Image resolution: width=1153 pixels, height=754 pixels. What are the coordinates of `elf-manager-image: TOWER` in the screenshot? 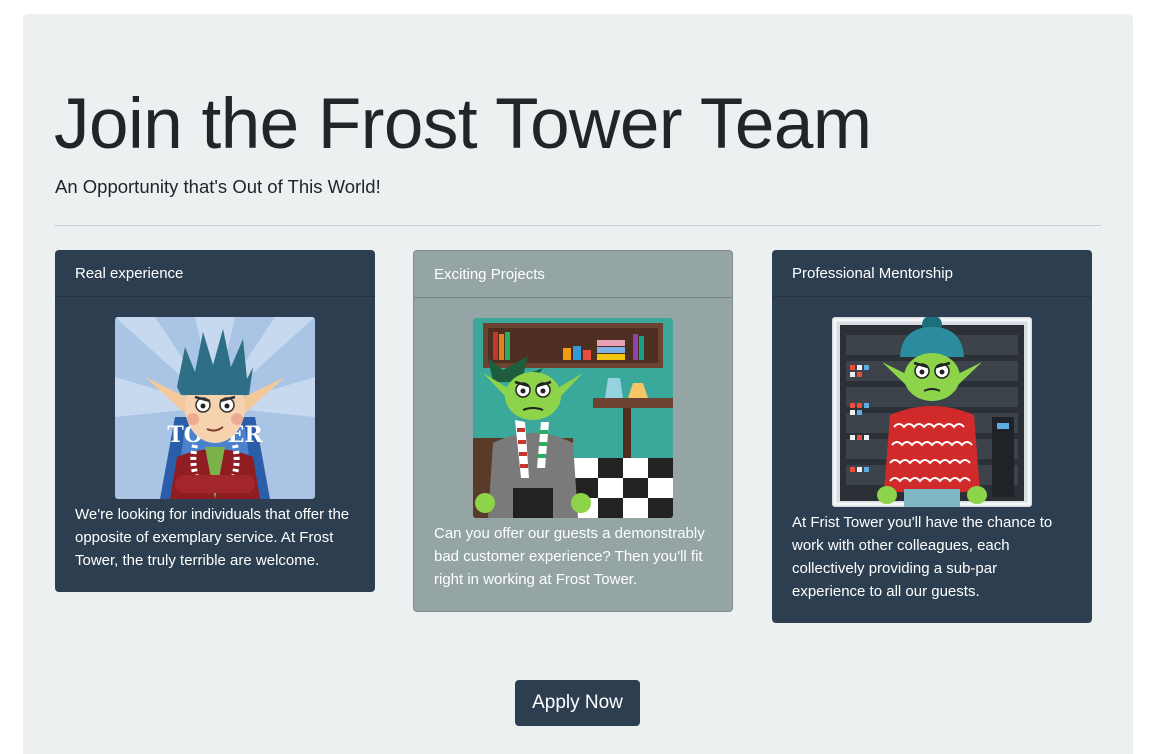 It's located at (215, 408).